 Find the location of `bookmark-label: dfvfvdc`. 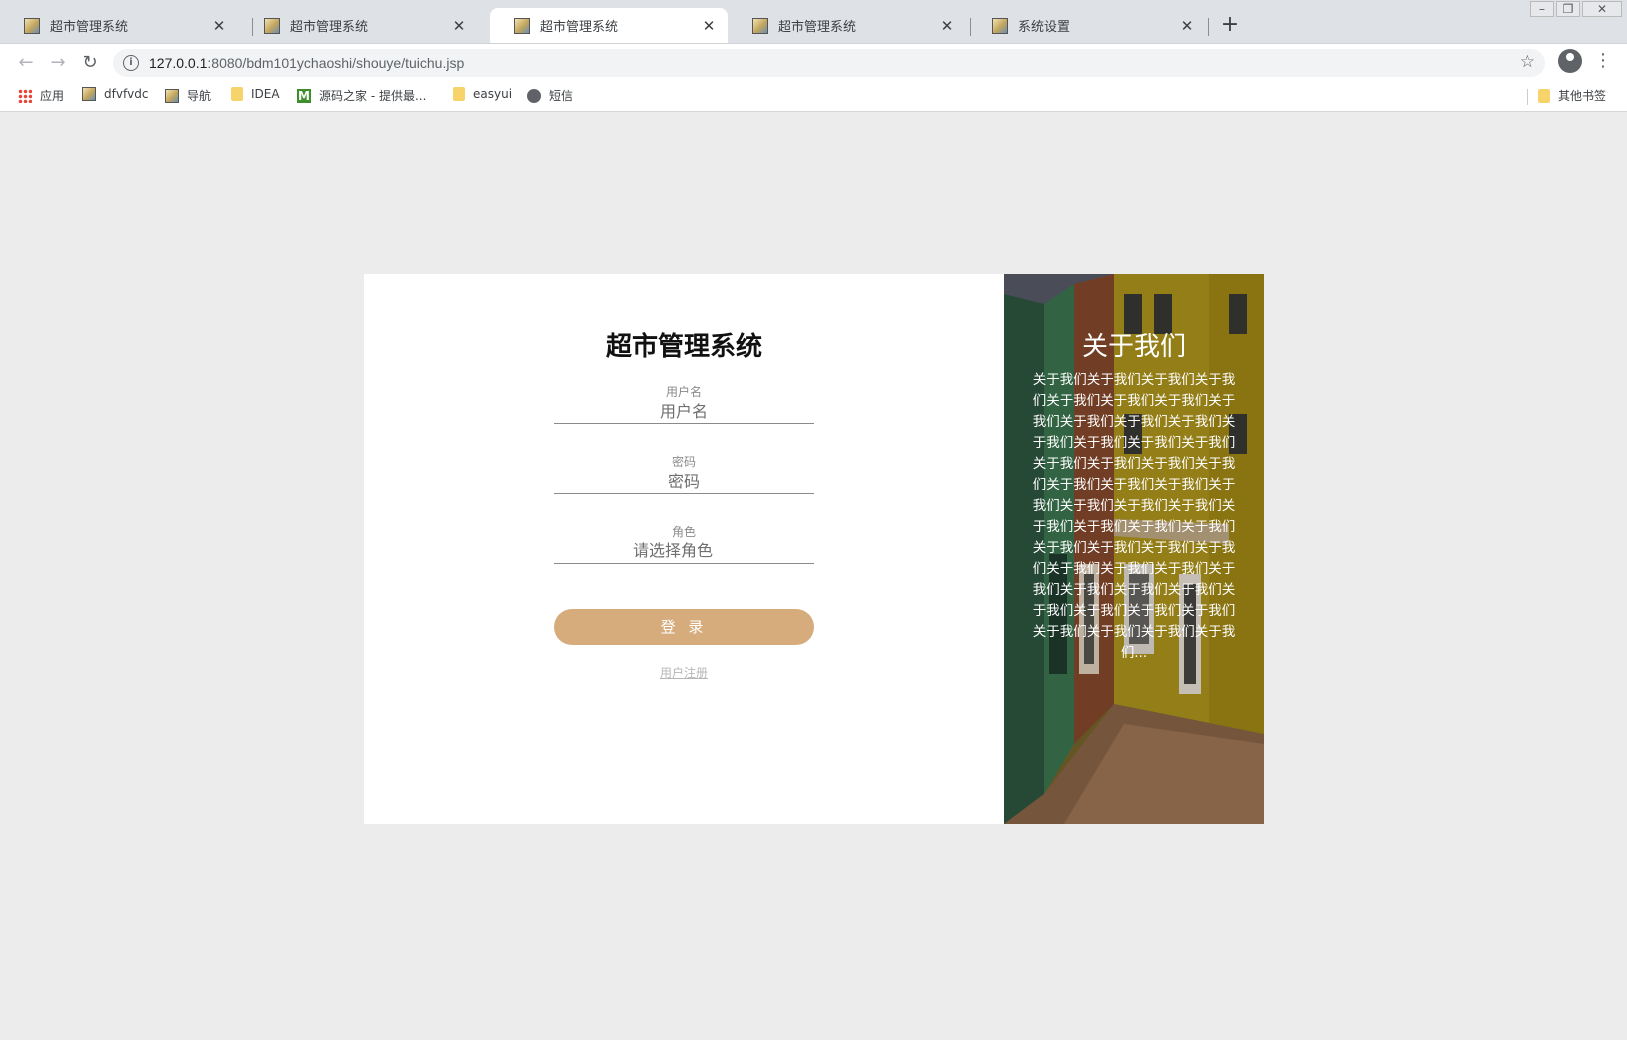

bookmark-label: dfvfvdc is located at coordinates (126, 94).